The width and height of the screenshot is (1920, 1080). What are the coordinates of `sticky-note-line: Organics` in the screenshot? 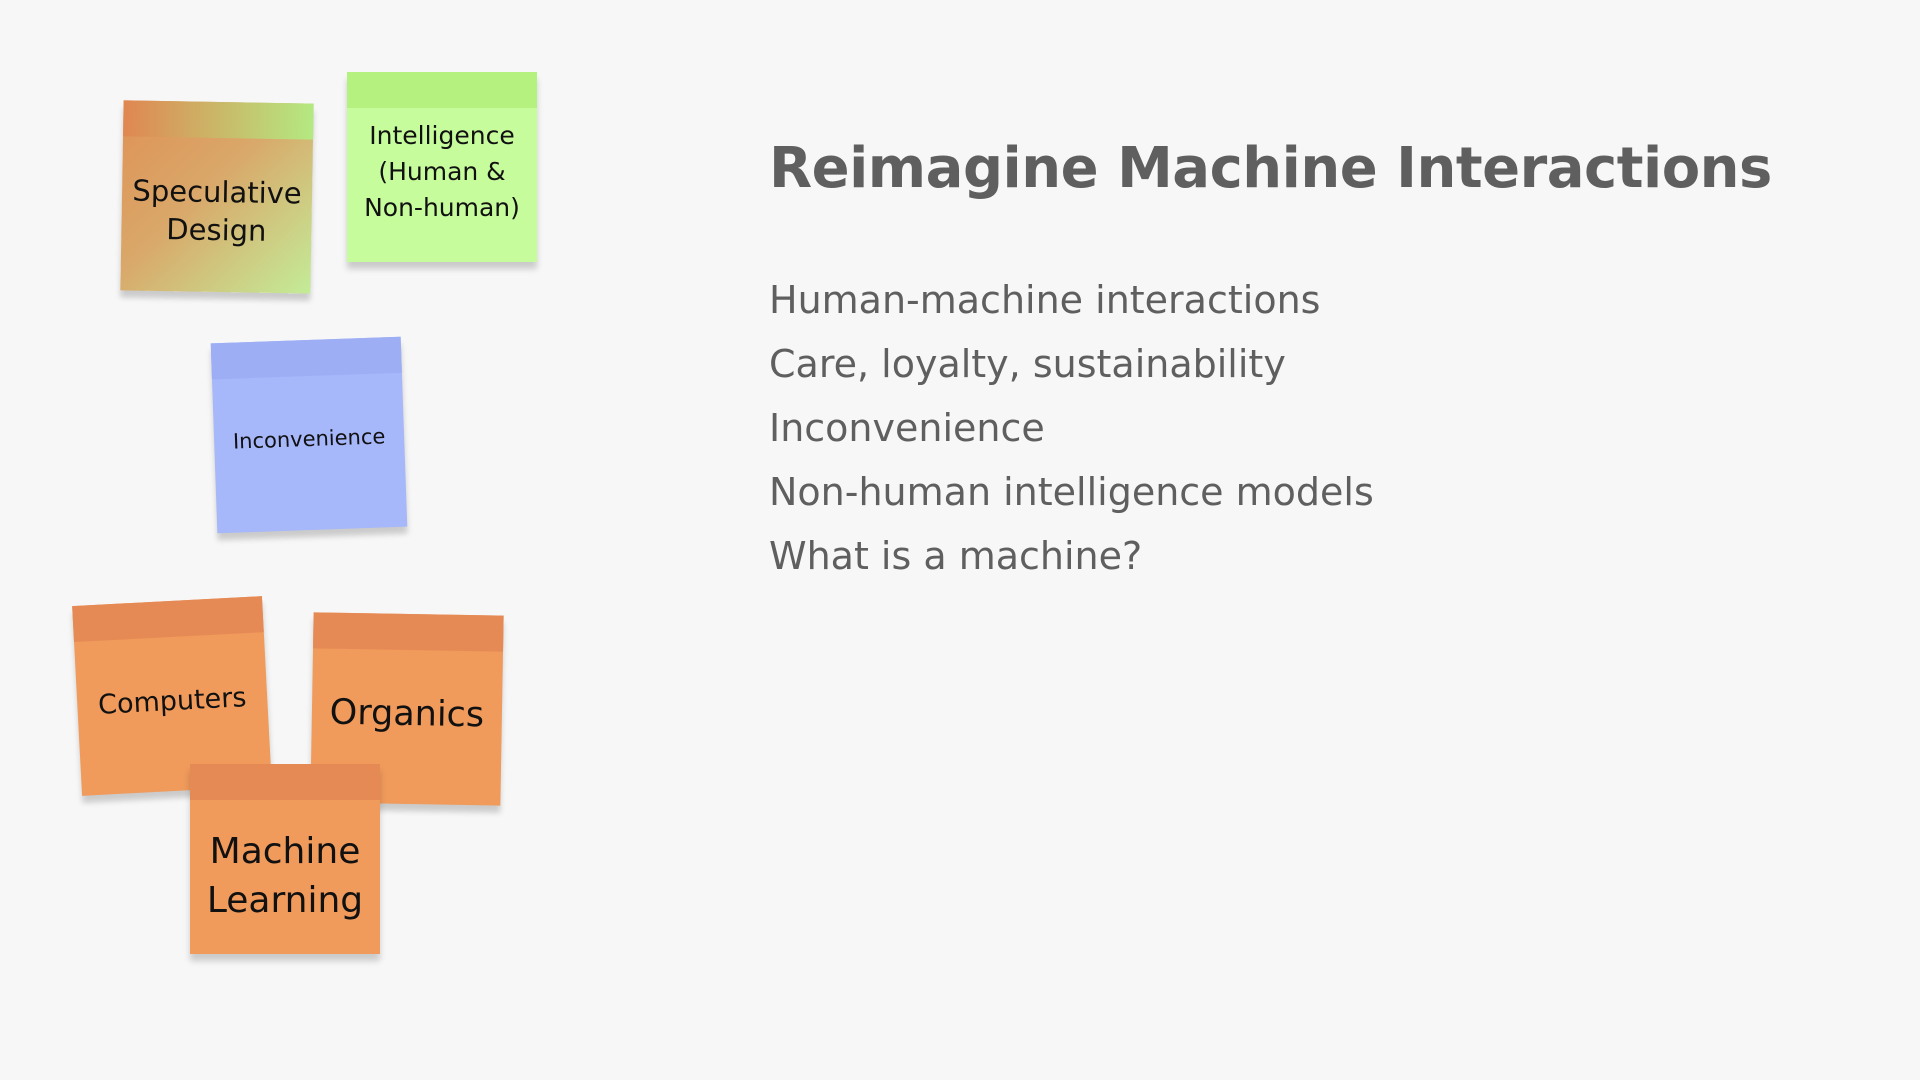 It's located at (407, 714).